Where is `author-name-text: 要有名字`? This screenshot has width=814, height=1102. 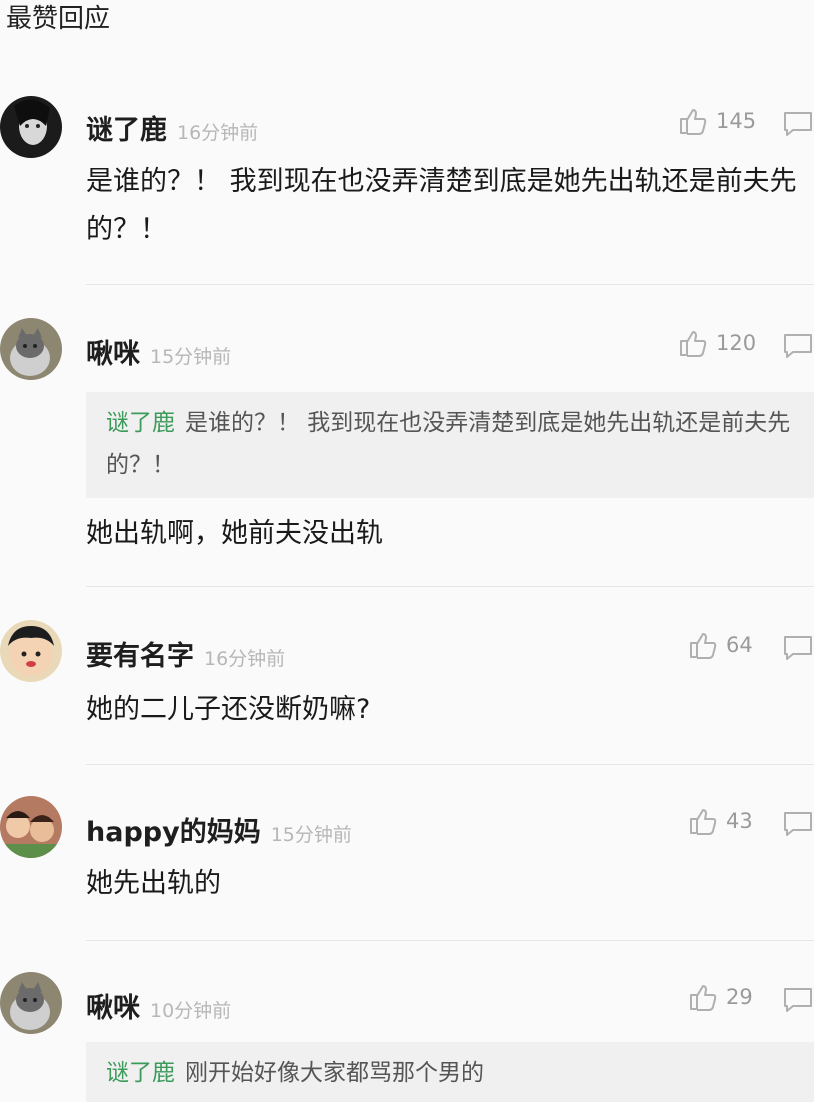
author-name-text: 要有名字 is located at coordinates (140, 656).